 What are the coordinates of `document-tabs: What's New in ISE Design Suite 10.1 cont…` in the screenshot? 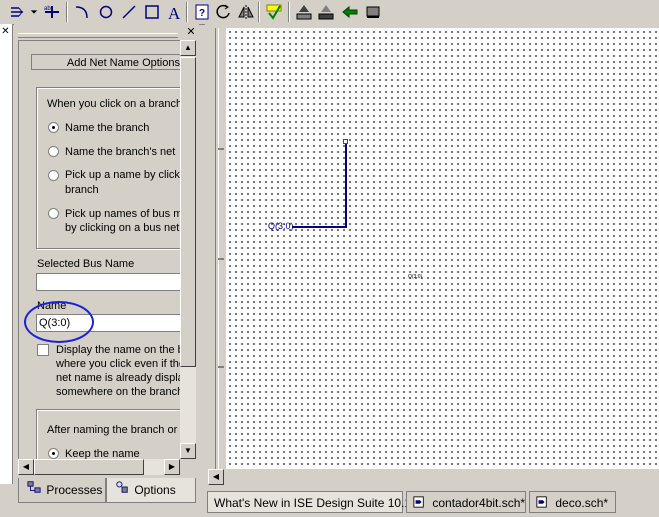 It's located at (432, 502).